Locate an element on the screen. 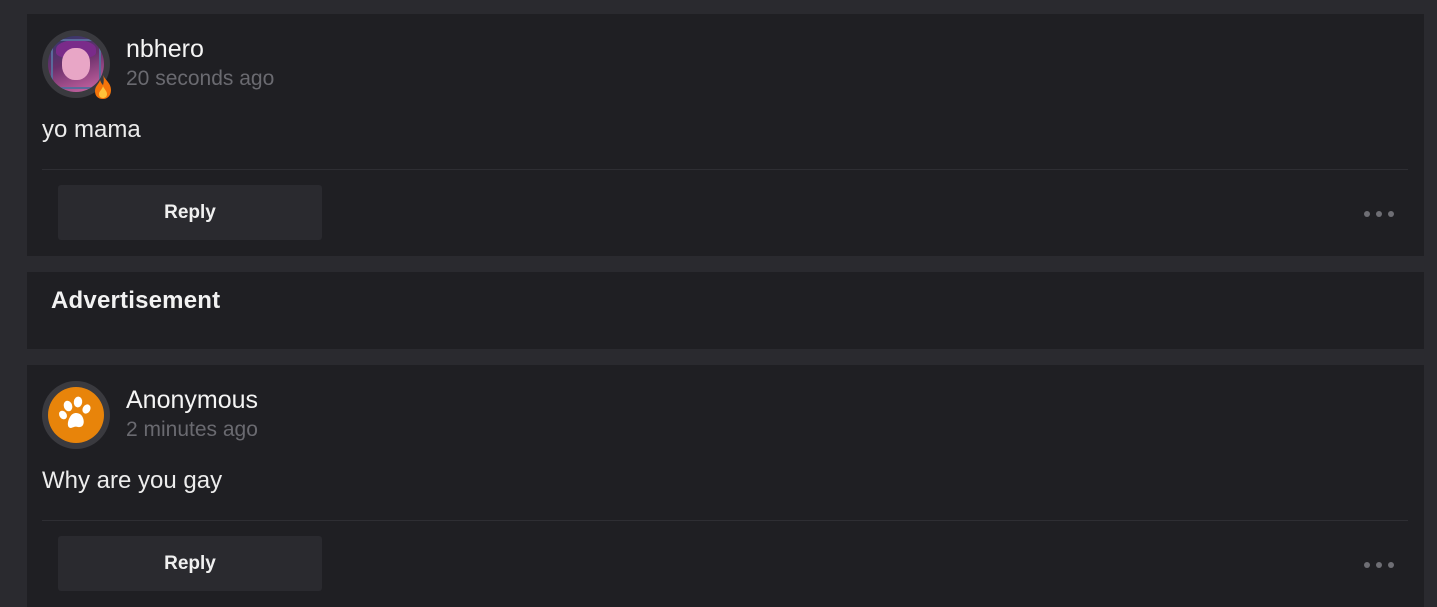  anonymous-avatar is located at coordinates (76, 415).